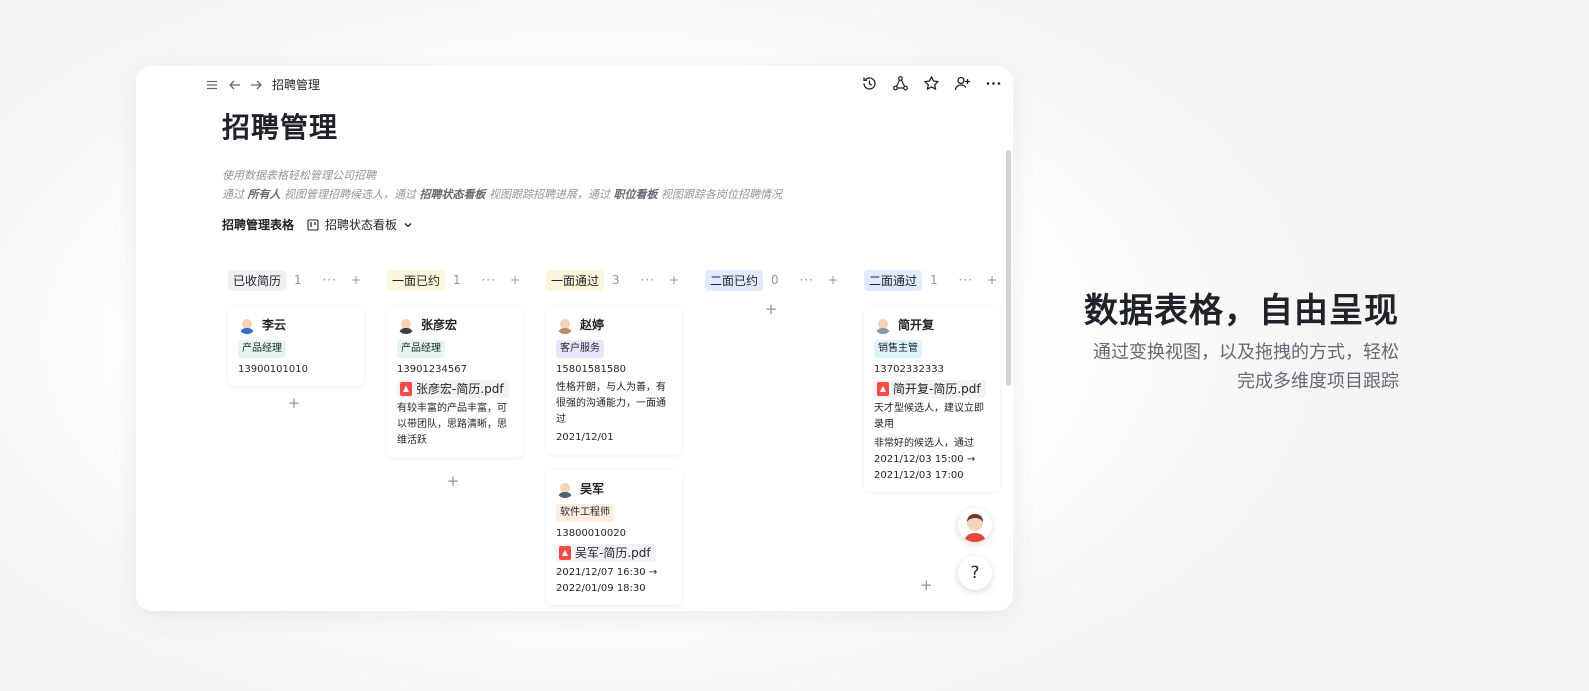 This screenshot has width=1589, height=691. I want to click on attachment-name: 吴军-简历.pdf, so click(613, 553).